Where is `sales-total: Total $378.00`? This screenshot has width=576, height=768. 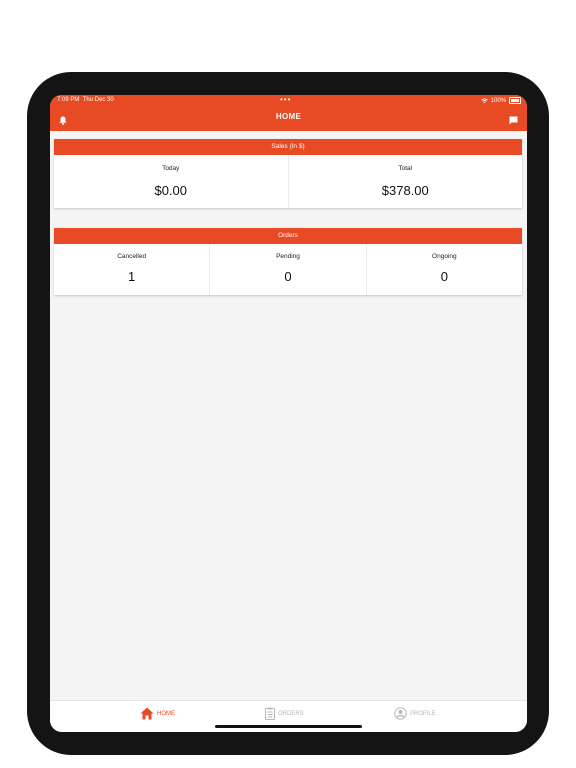 sales-total: Total $378.00 is located at coordinates (406, 181).